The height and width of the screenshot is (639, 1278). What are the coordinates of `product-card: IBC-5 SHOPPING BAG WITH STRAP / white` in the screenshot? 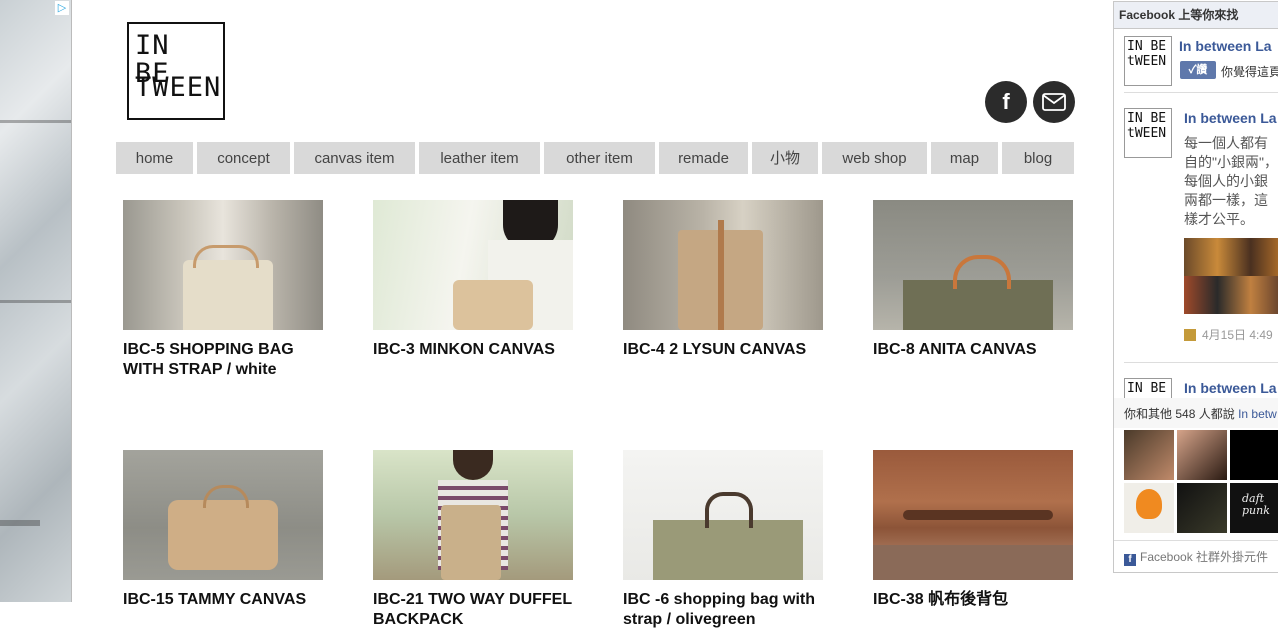 It's located at (223, 290).